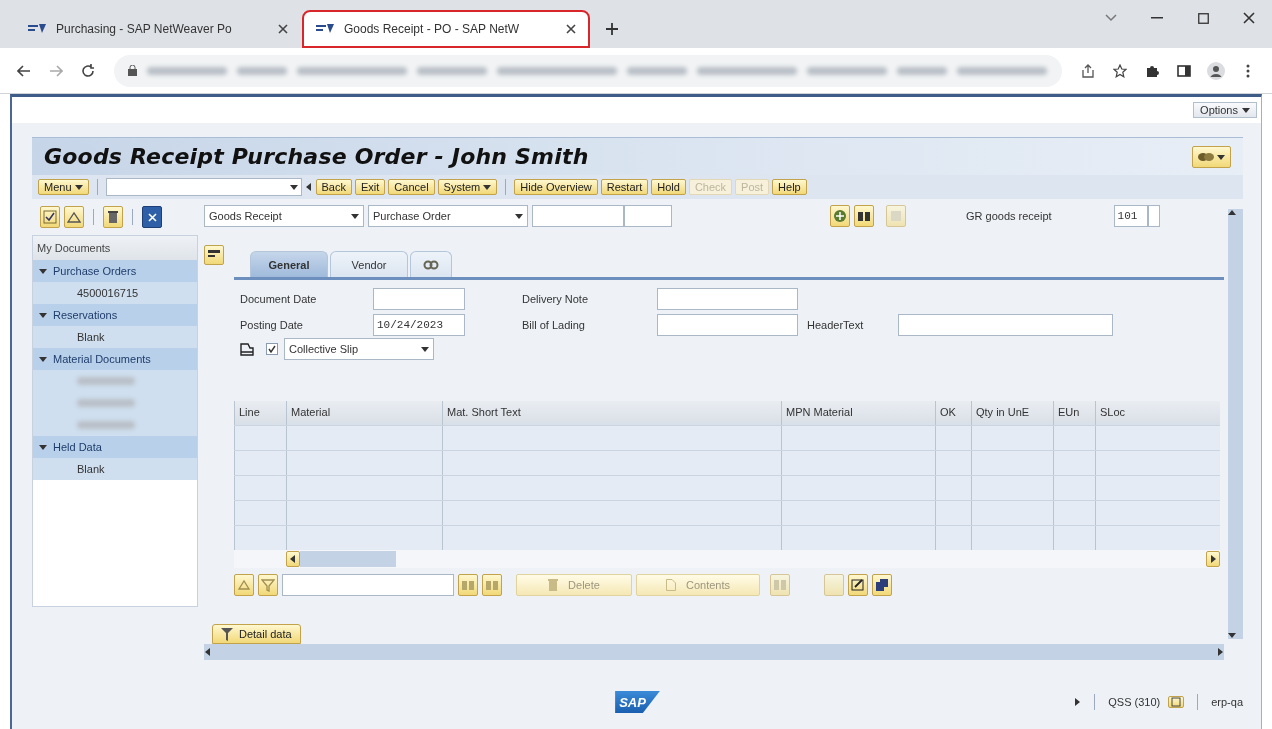 The height and width of the screenshot is (729, 1272). What do you see at coordinates (1184, 70) in the screenshot?
I see `panel-icon` at bounding box center [1184, 70].